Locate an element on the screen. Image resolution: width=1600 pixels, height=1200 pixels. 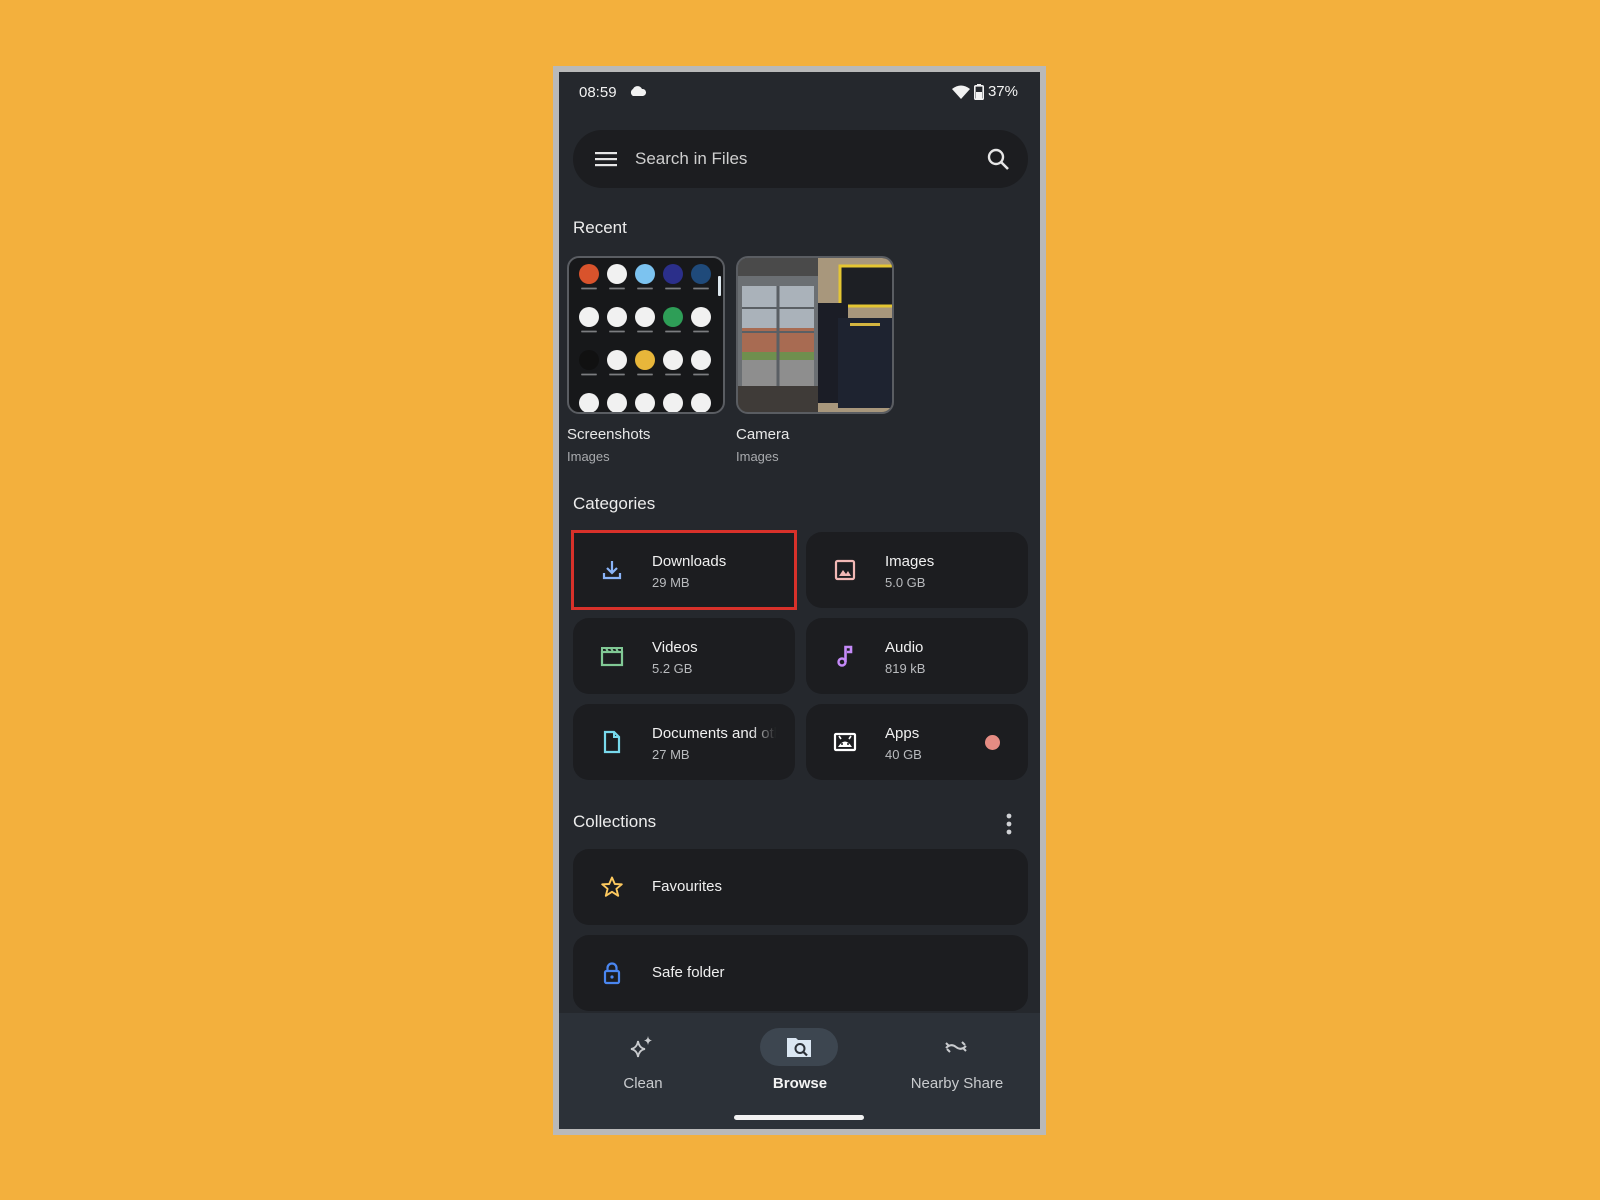
nav-browse: Browse is located at coordinates (800, 1058).